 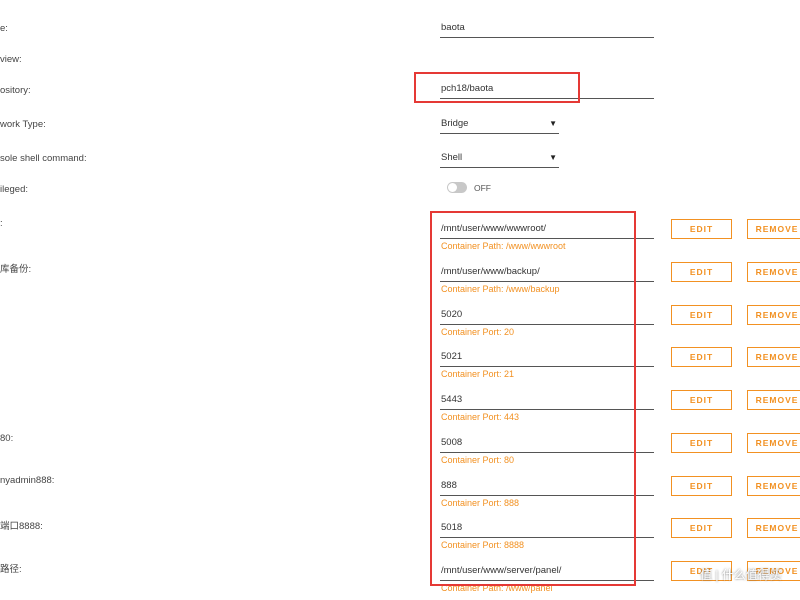 I want to click on privileged-state: OFF, so click(x=482, y=188).